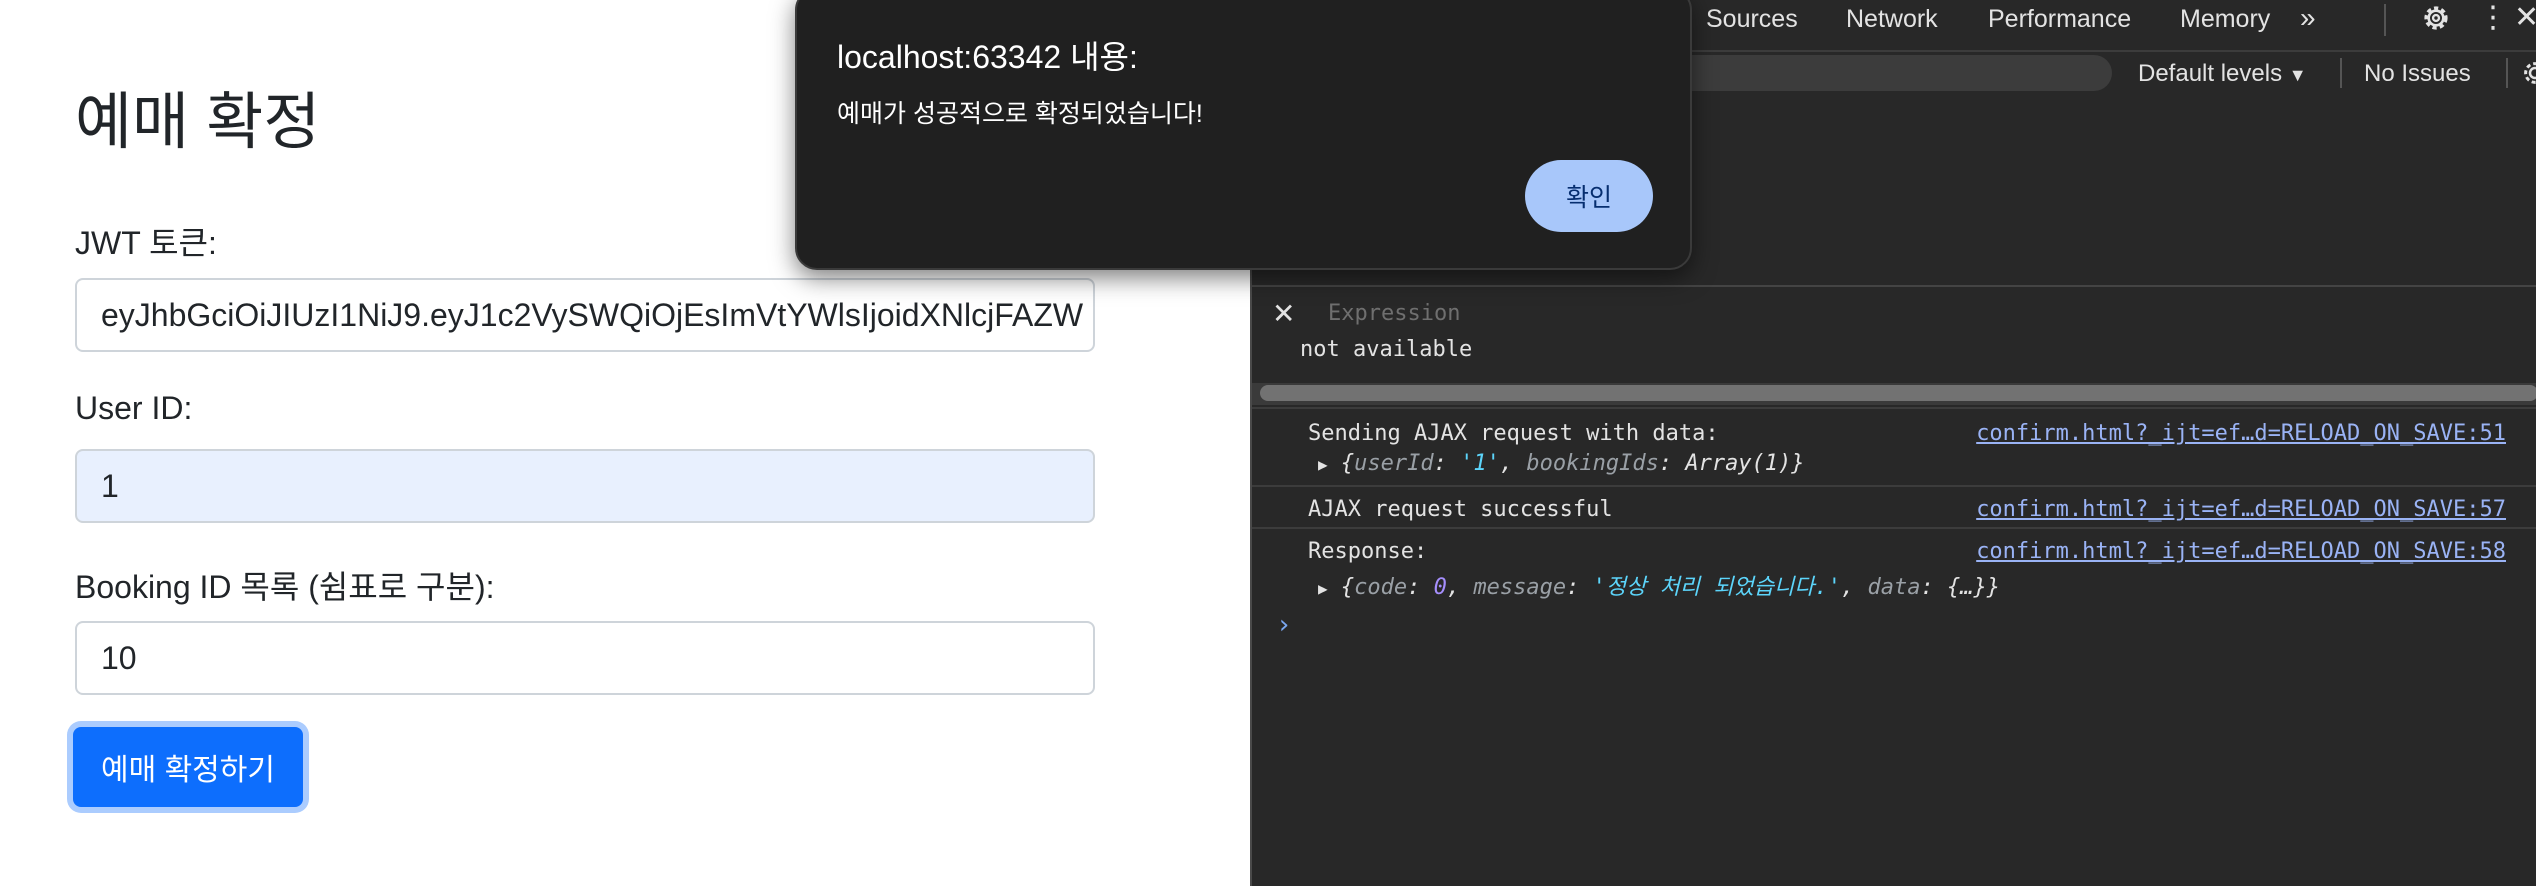  What do you see at coordinates (2225, 19) in the screenshot?
I see `tab-memory: Memory` at bounding box center [2225, 19].